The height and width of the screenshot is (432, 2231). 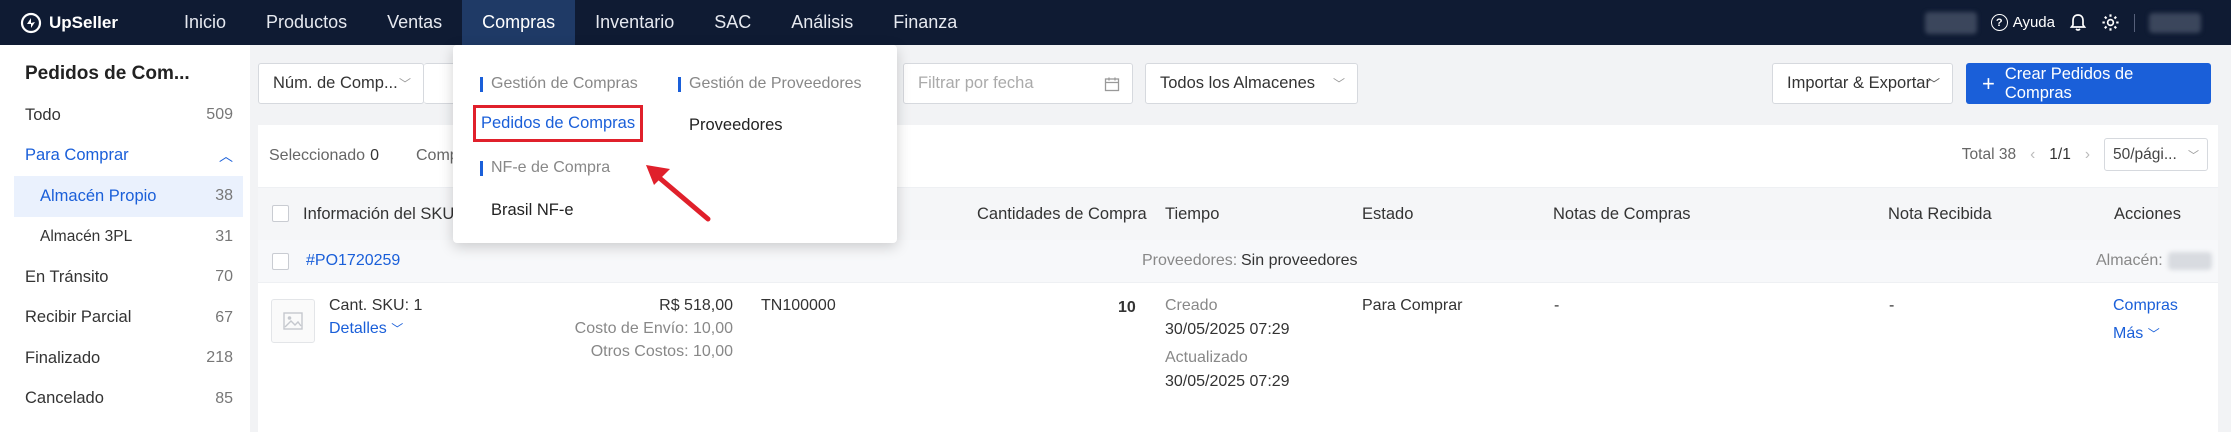 I want to click on sidebar-item-label: Todo, so click(x=43, y=114).